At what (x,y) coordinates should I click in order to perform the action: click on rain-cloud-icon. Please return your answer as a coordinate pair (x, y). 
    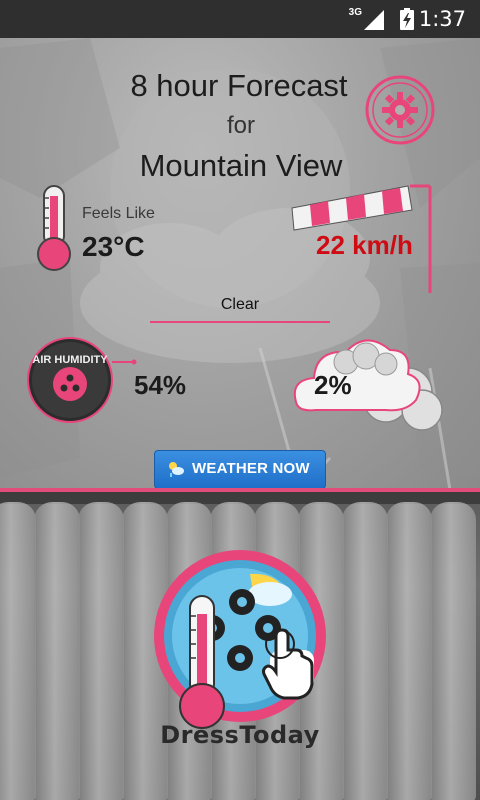
    Looking at the image, I should click on (368, 385).